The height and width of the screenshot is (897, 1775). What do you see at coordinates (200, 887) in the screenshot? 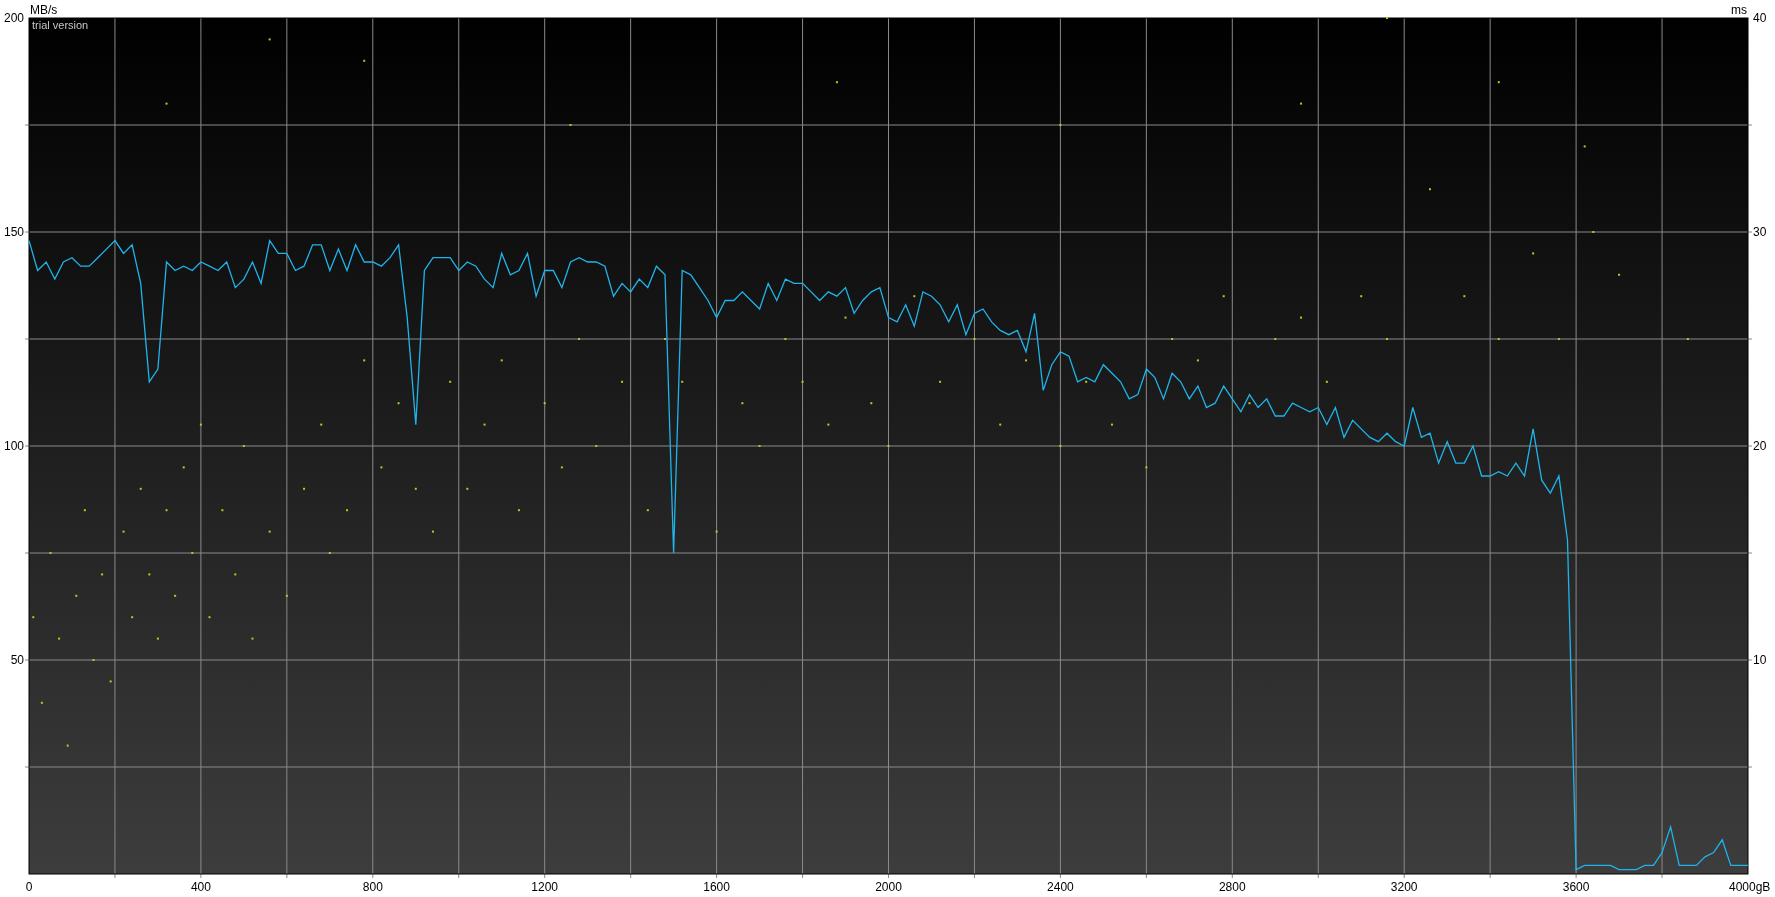
I see `x-axis-label: 400` at bounding box center [200, 887].